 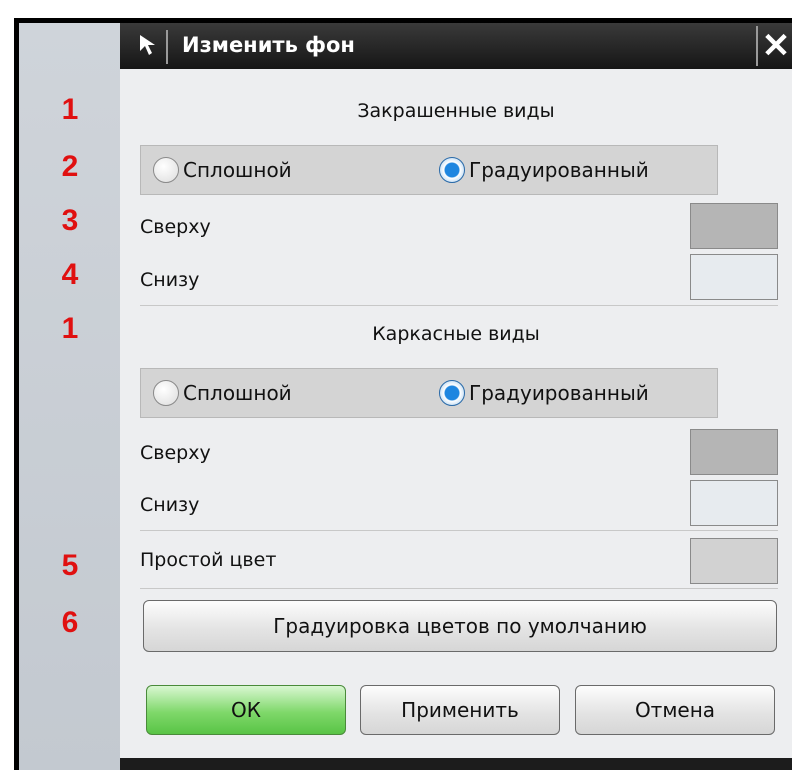 I want to click on wireframe-solid-radio: Сплошной, so click(x=222, y=393).